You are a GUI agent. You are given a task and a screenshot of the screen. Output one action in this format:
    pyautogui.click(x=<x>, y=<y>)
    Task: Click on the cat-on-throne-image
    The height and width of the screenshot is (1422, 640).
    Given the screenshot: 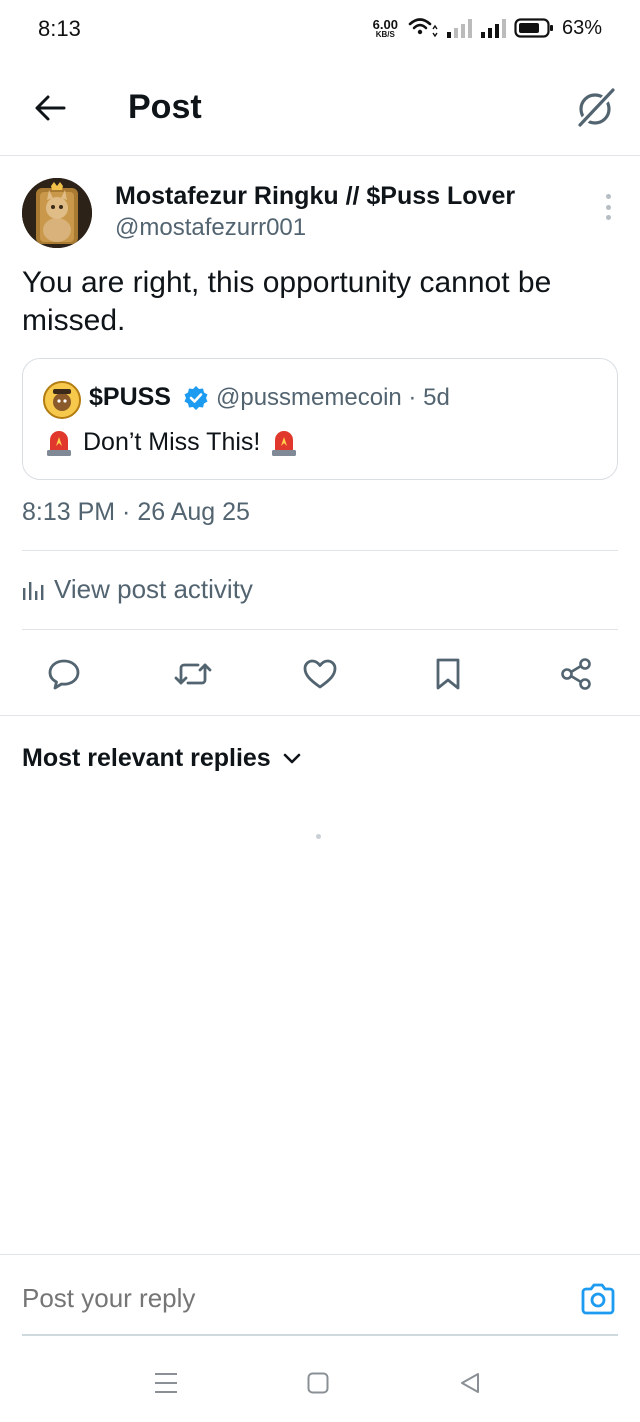 What is the action you would take?
    pyautogui.click(x=57, y=213)
    